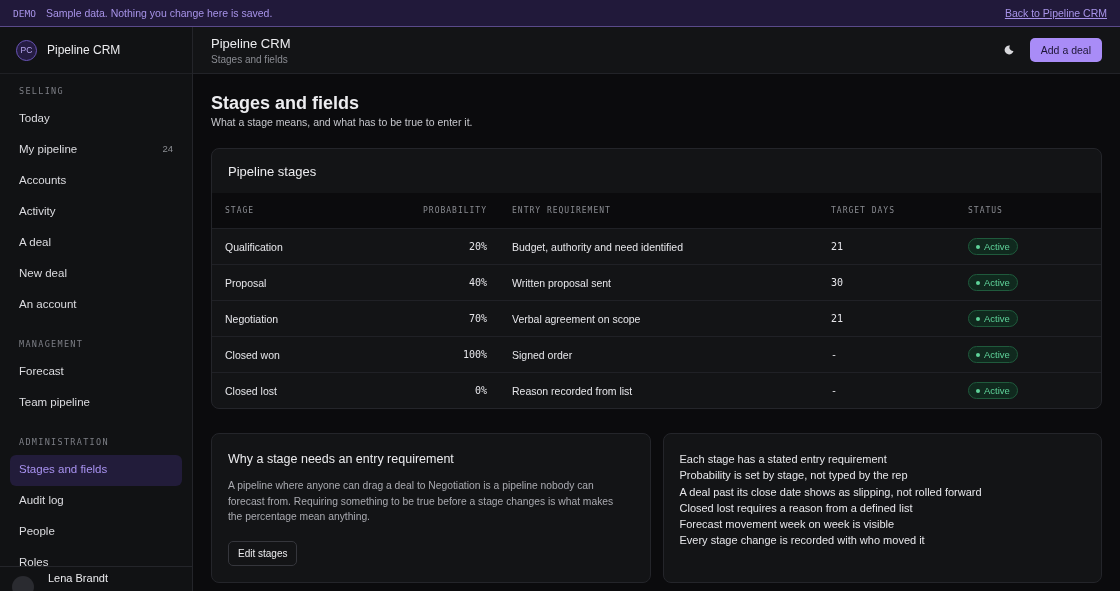 Image resolution: width=1120 pixels, height=591 pixels. I want to click on back-link: Back to Pipeline CRM, so click(1055, 13).